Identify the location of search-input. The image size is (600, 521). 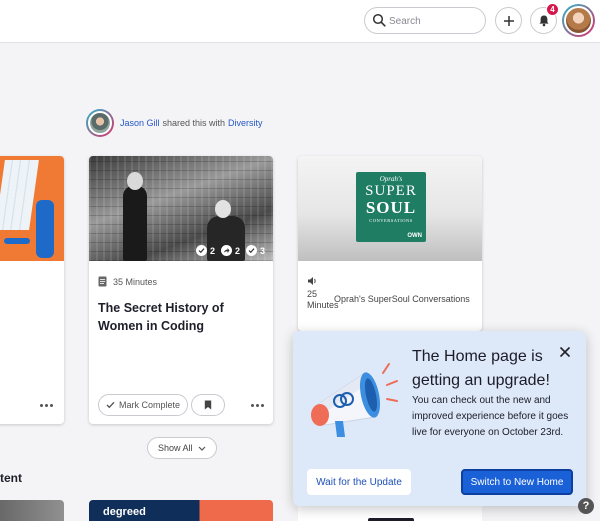
(435, 21).